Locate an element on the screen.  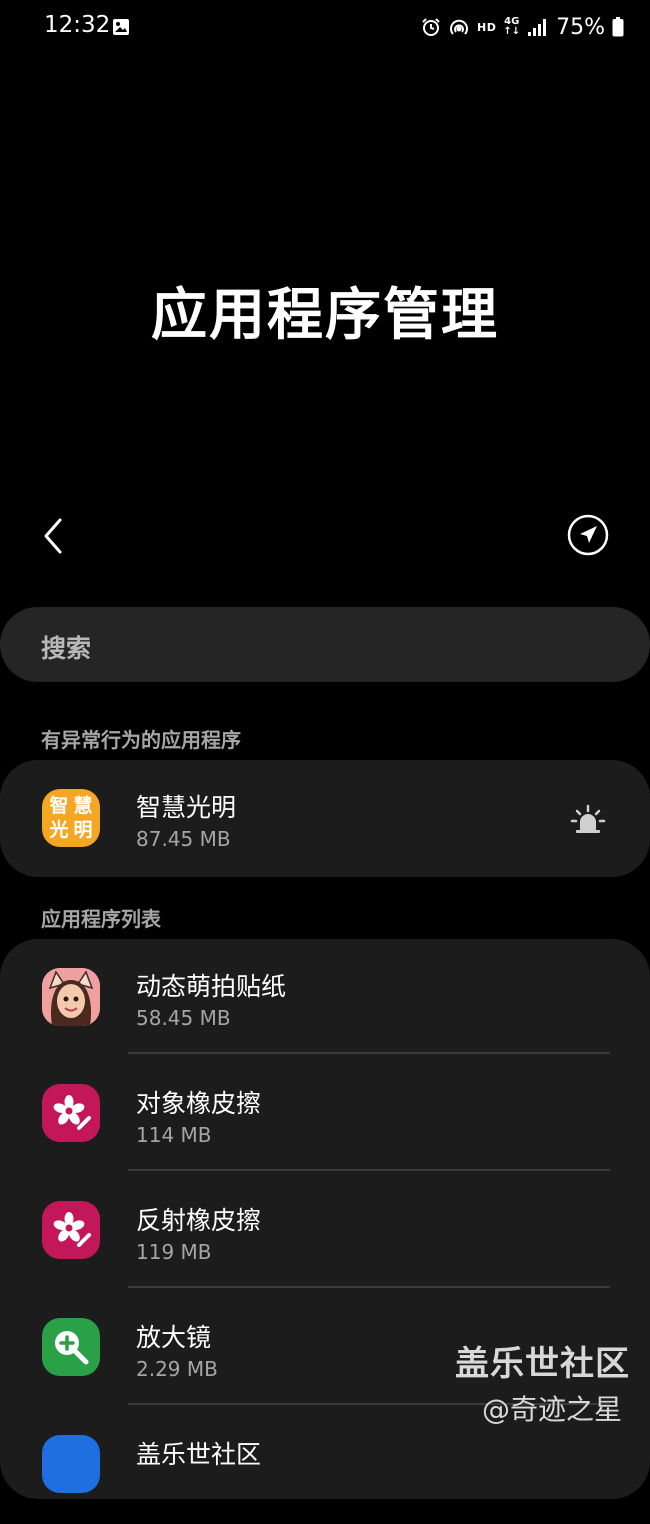
signal-icon is located at coordinates (537, 27).